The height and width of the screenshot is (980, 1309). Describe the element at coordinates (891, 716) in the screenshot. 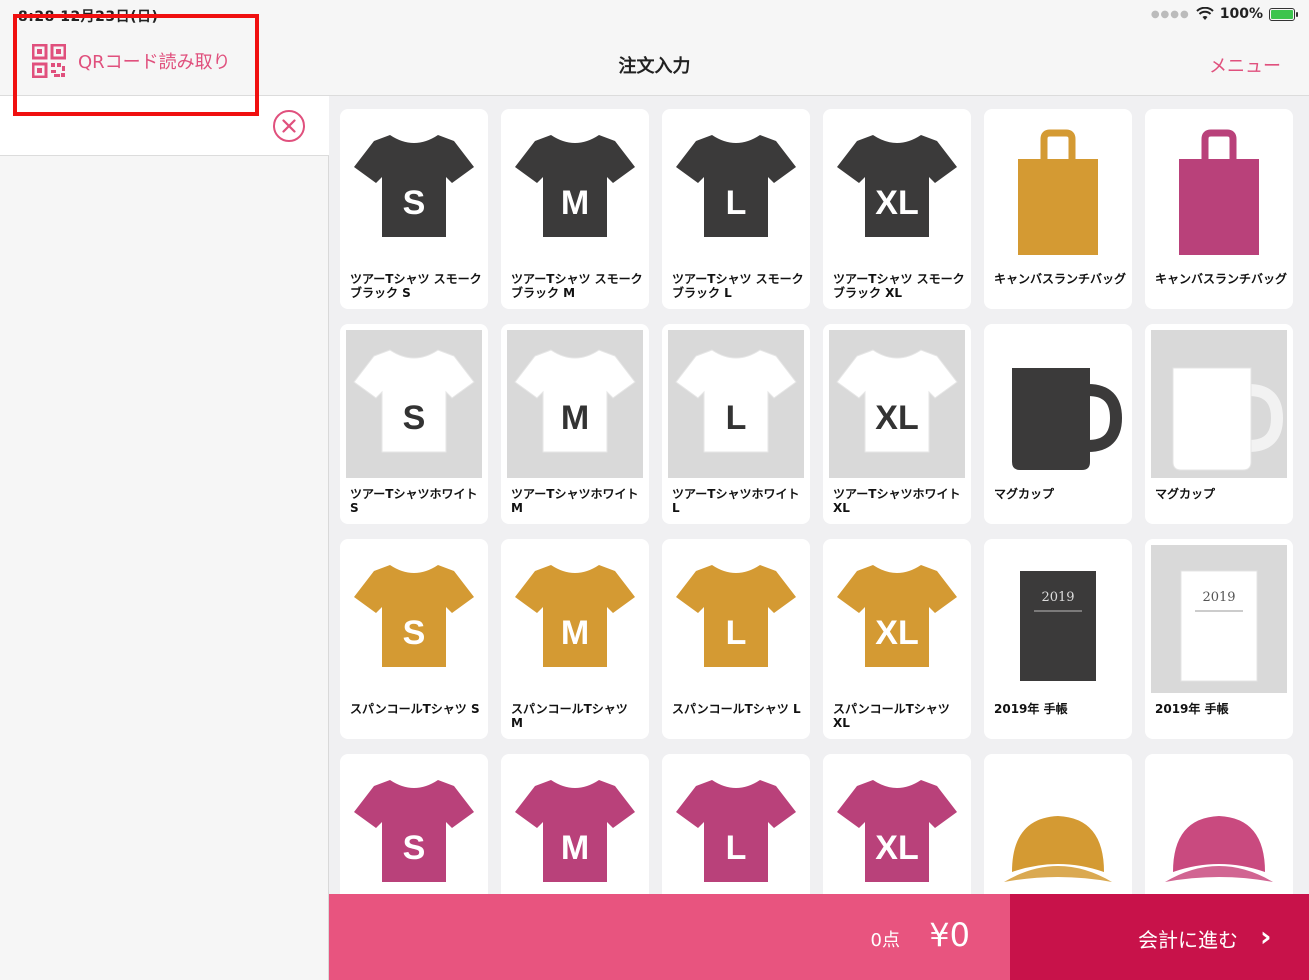

I see `product-name: スパンコールTシャツ XL` at that location.